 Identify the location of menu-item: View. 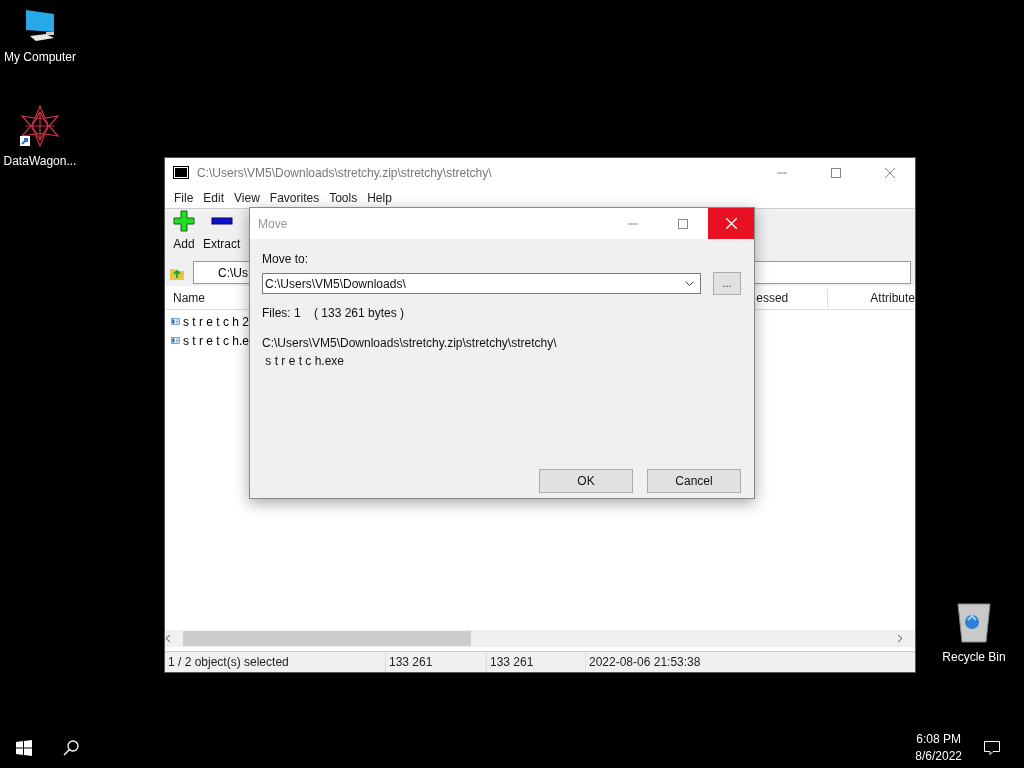
(247, 197).